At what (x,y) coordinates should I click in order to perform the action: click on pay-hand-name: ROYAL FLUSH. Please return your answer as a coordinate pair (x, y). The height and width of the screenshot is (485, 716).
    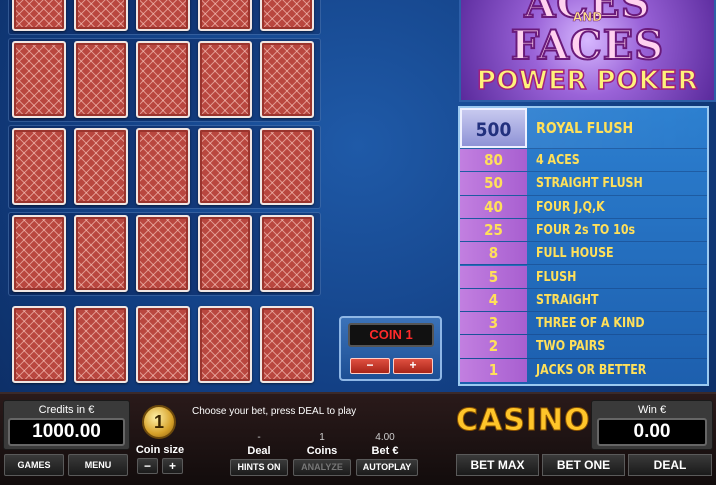
    Looking at the image, I should click on (585, 128).